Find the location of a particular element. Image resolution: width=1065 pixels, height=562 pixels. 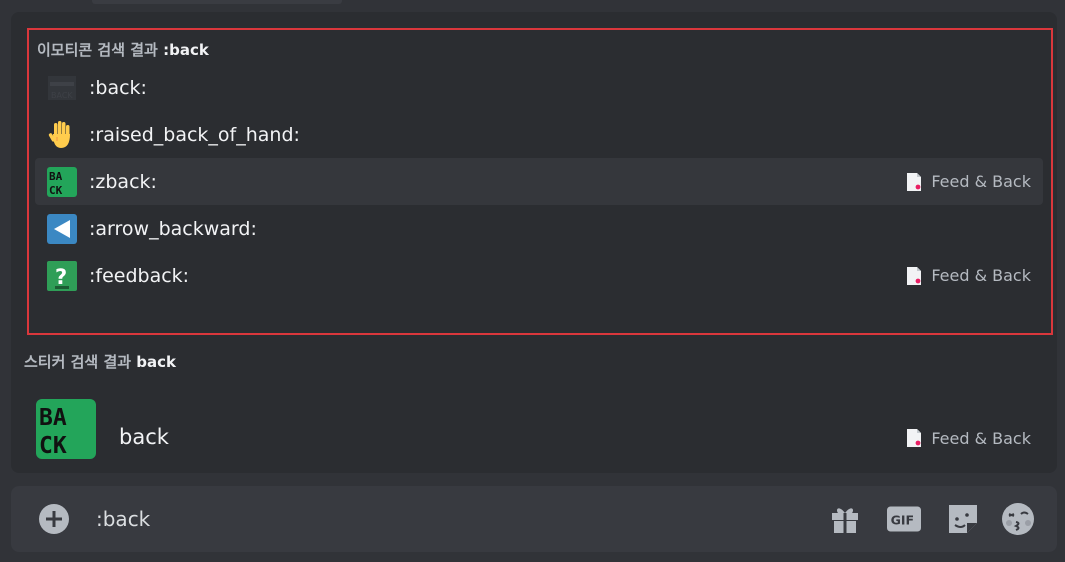

sticker-result-back: BA CK back Feed & Back is located at coordinates (539, 438).